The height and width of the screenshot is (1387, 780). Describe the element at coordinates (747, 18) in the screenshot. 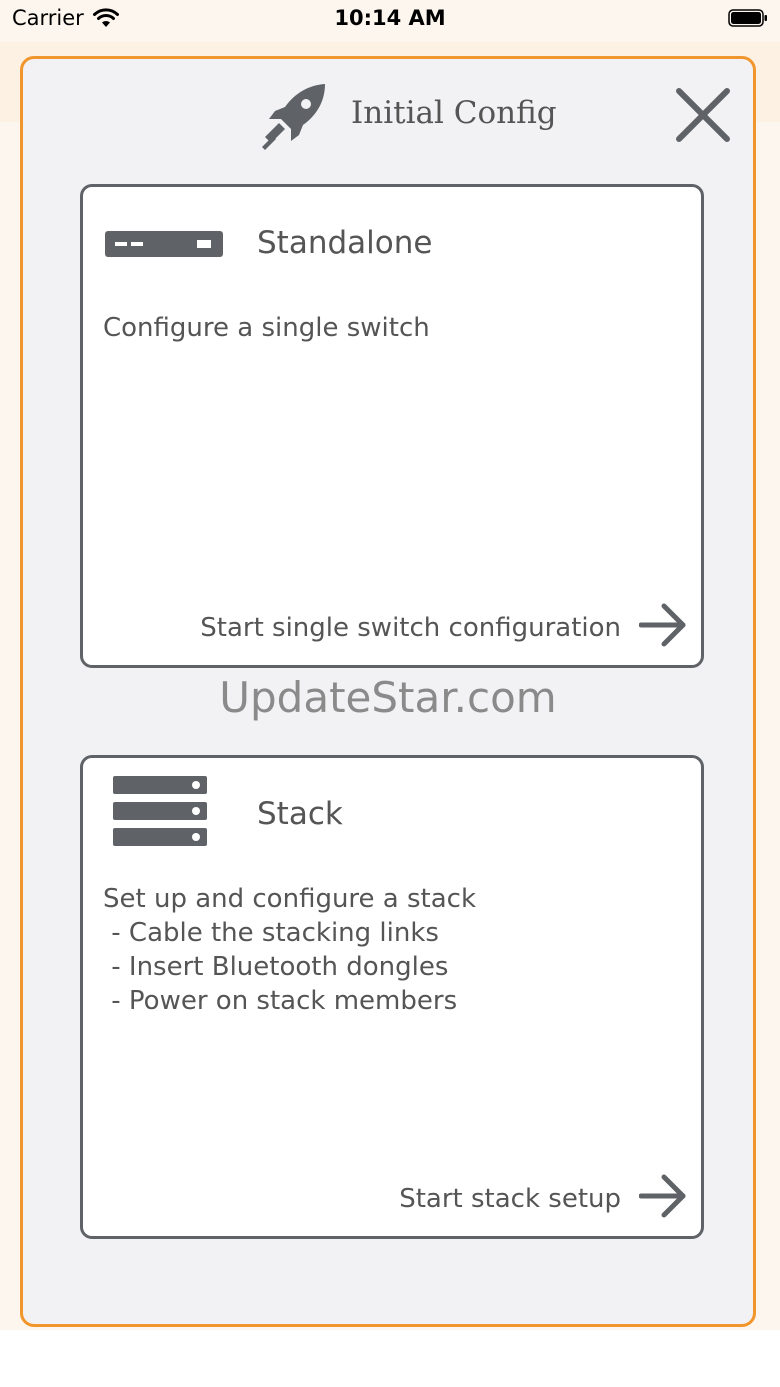

I see `battery-icon` at that location.